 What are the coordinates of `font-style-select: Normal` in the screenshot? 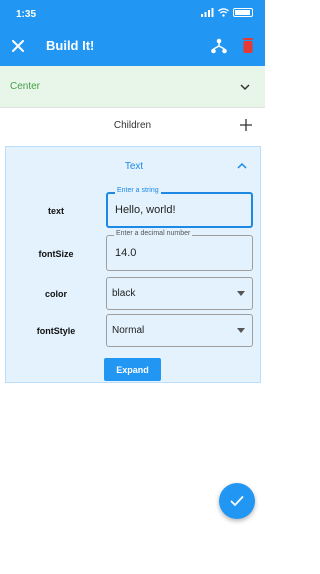 It's located at (179, 330).